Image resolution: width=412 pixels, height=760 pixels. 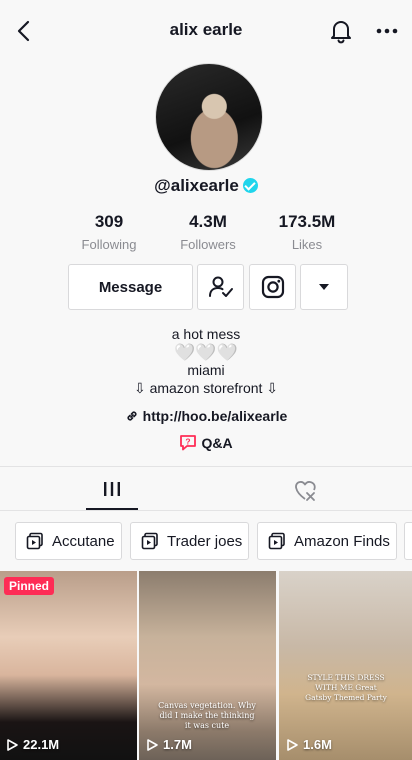 What do you see at coordinates (196, 185) in the screenshot?
I see `username-text: @alixearle` at bounding box center [196, 185].